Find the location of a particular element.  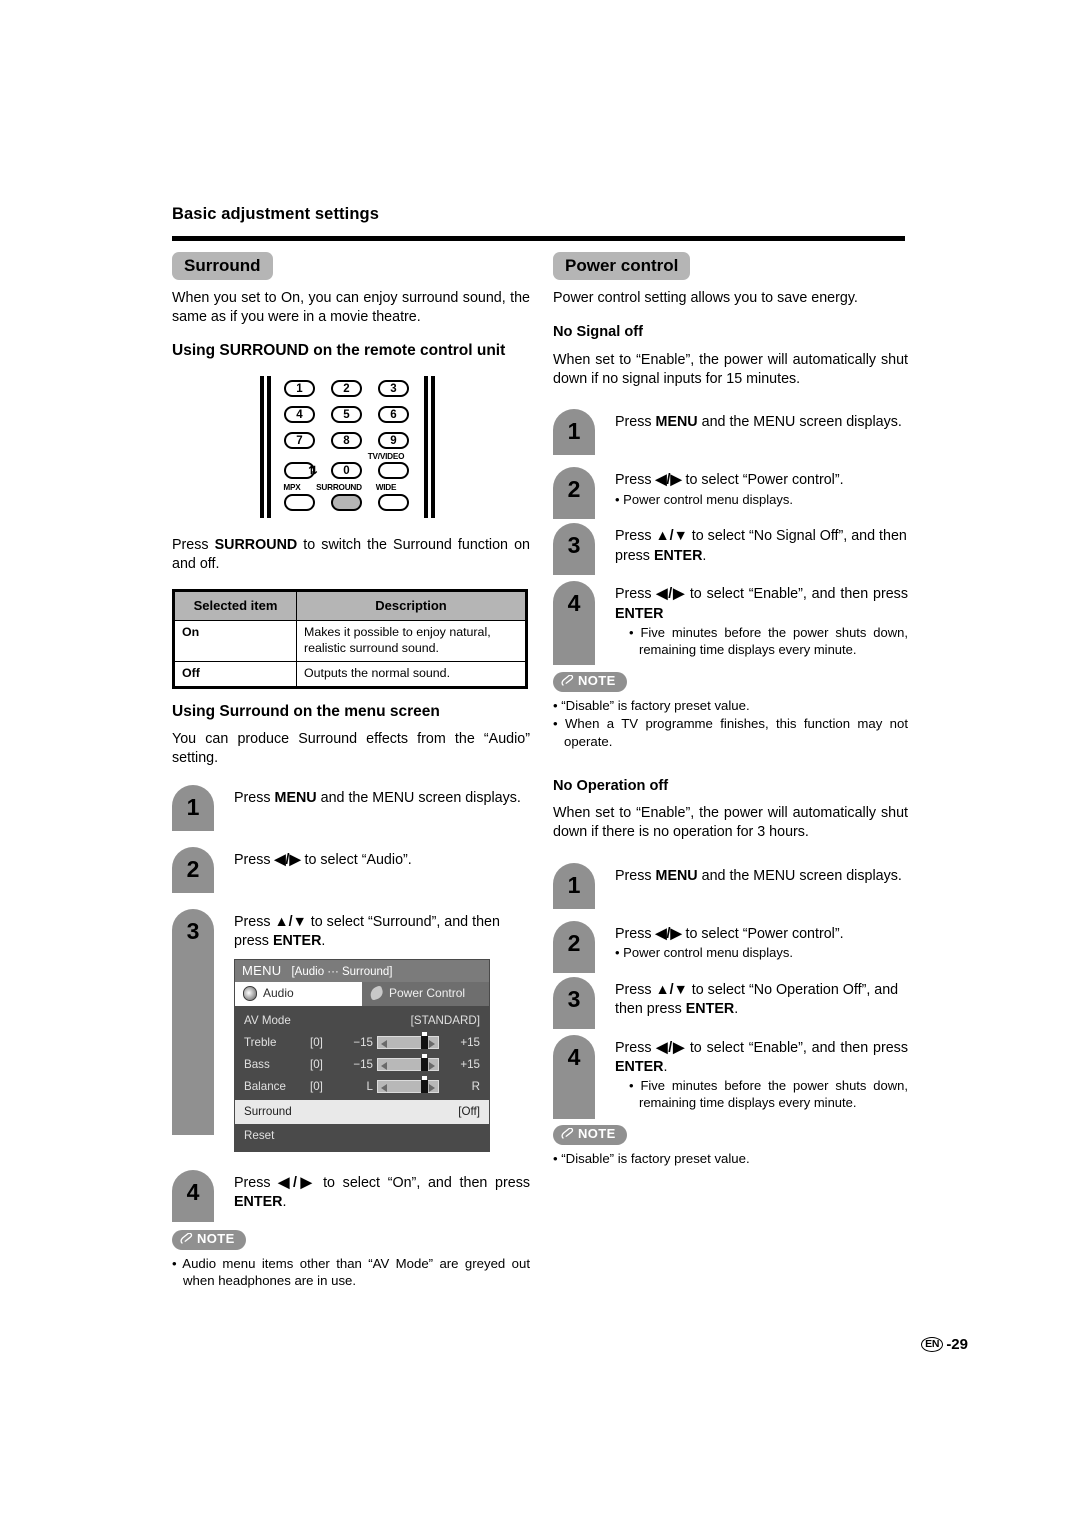

remote-key-1: 1 is located at coordinates (299, 388).